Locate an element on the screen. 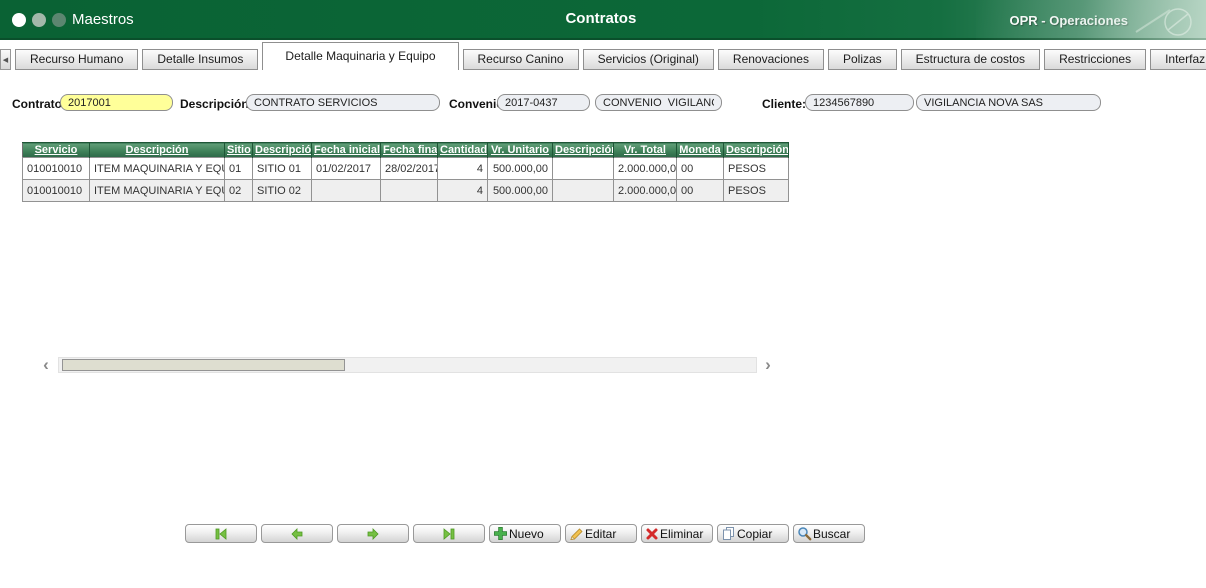  next-record-button is located at coordinates (373, 533).